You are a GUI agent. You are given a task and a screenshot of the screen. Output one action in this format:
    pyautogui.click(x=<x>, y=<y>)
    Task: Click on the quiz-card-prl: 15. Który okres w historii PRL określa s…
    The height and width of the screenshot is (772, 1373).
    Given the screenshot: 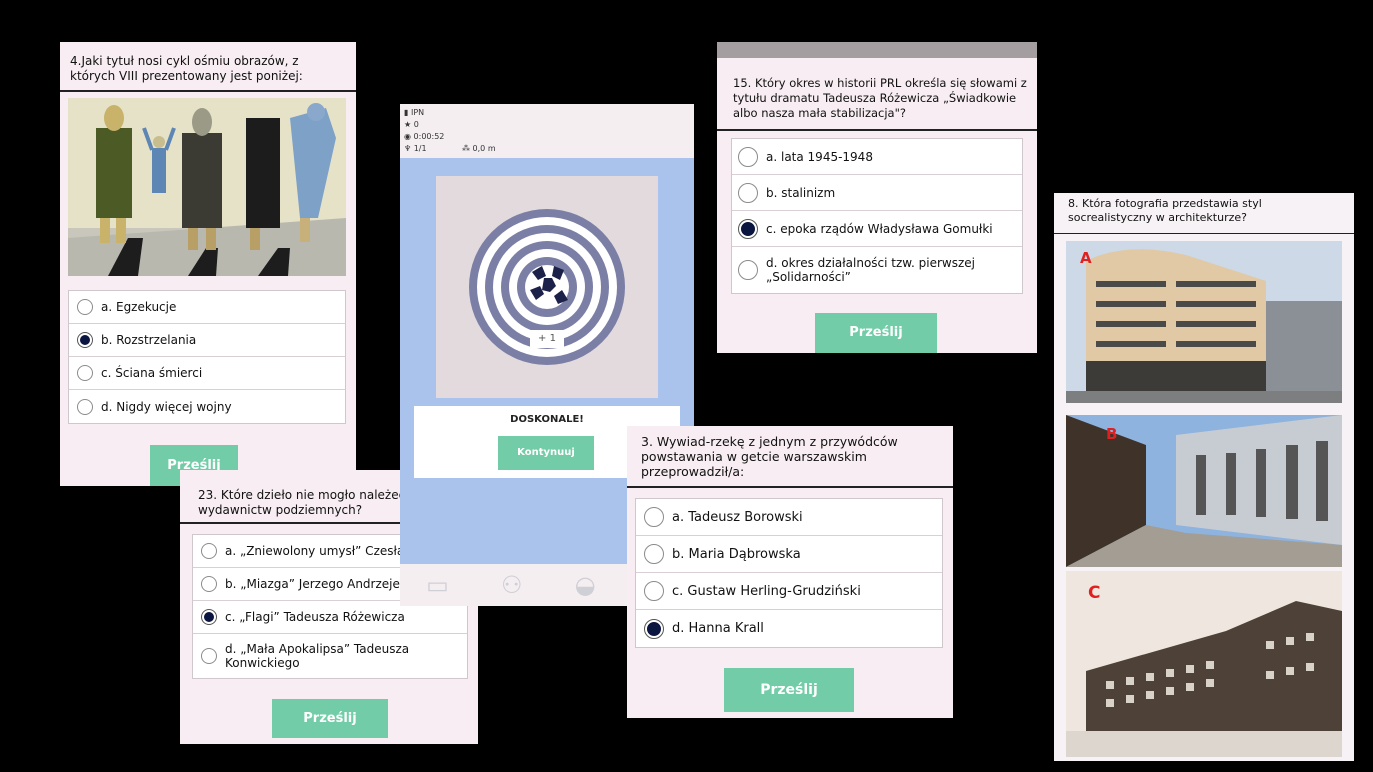 What is the action you would take?
    pyautogui.click(x=877, y=197)
    